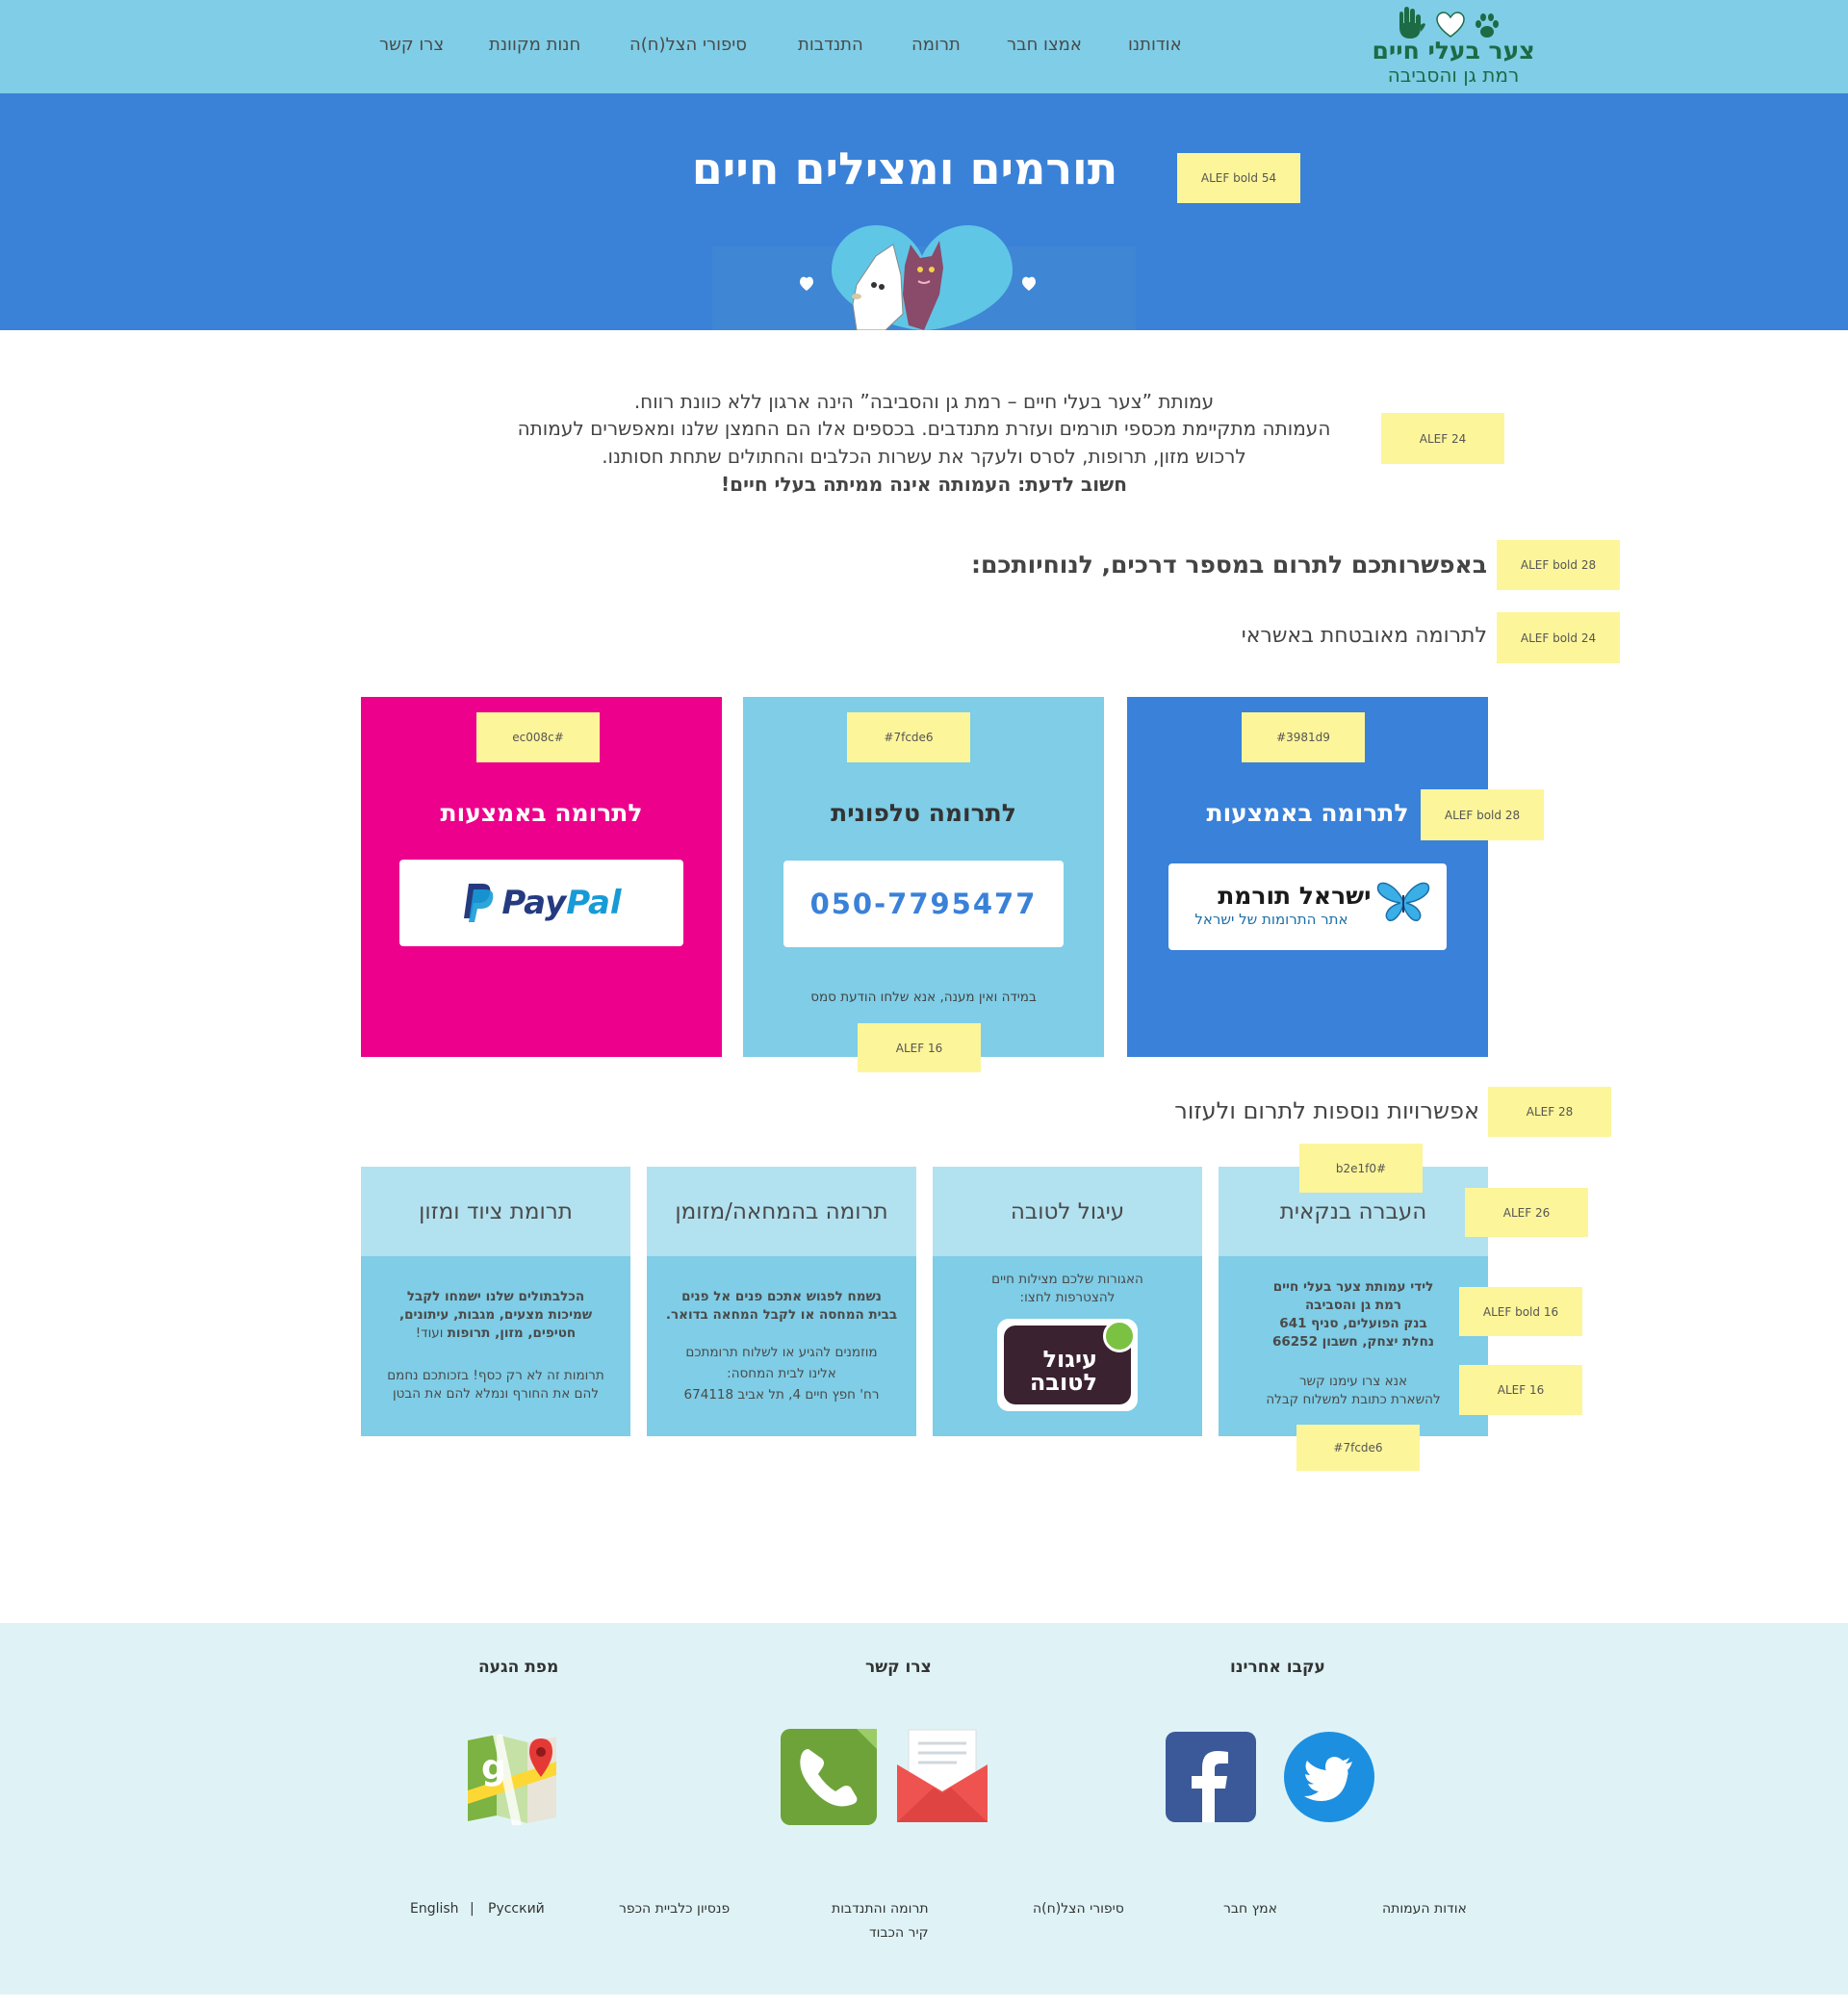 The width and height of the screenshot is (1848, 2008). What do you see at coordinates (1067, 1297) in the screenshot?
I see `round-up-line-2: להצטרפות לחצו:` at bounding box center [1067, 1297].